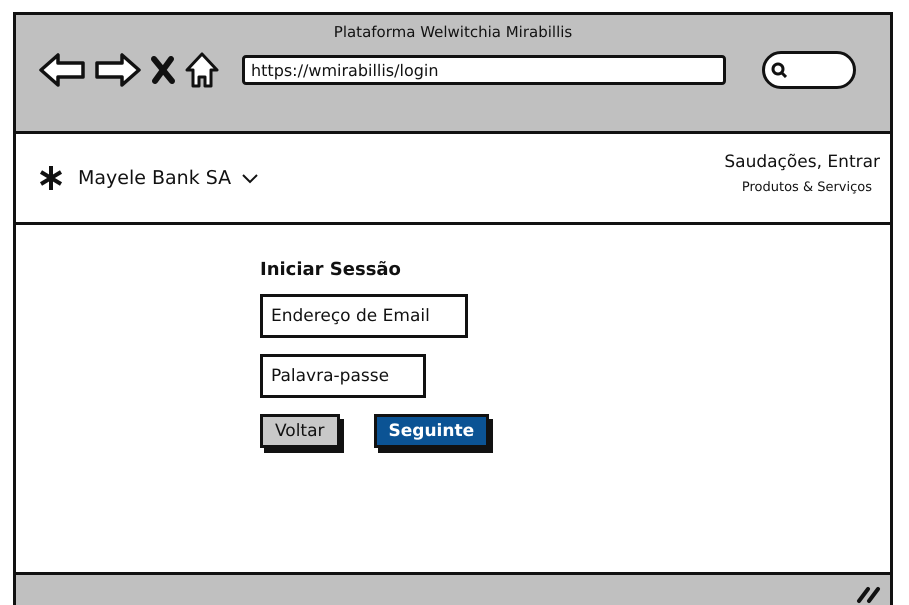  What do you see at coordinates (453, 32) in the screenshot?
I see `window-title: Plataforma Welwitchia Mirabillis` at bounding box center [453, 32].